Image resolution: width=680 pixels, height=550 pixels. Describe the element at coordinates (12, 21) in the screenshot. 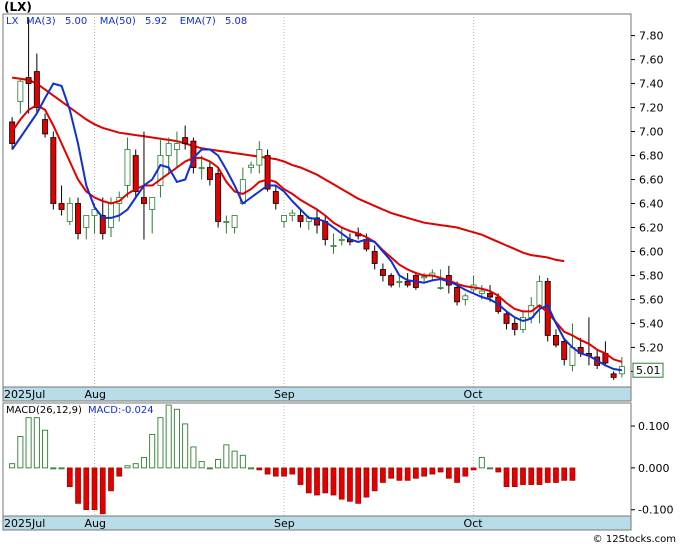

I see `legend-ticker: LX` at that location.